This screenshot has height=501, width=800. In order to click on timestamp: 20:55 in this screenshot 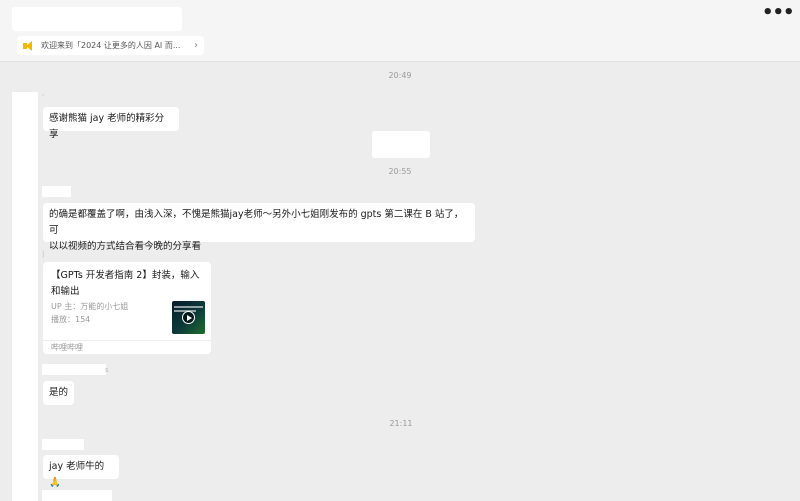, I will do `click(400, 171)`.